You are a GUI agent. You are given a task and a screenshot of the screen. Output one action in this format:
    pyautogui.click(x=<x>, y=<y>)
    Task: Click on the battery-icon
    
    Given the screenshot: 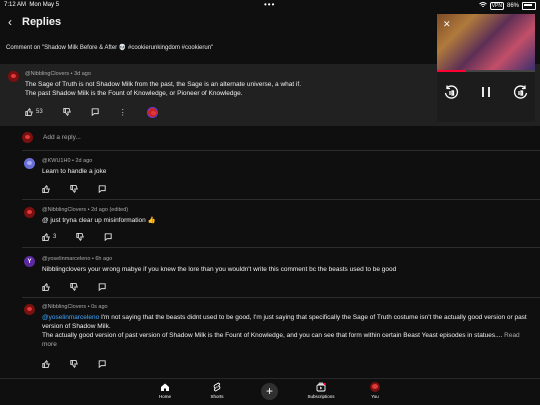 What is the action you would take?
    pyautogui.click(x=529, y=6)
    